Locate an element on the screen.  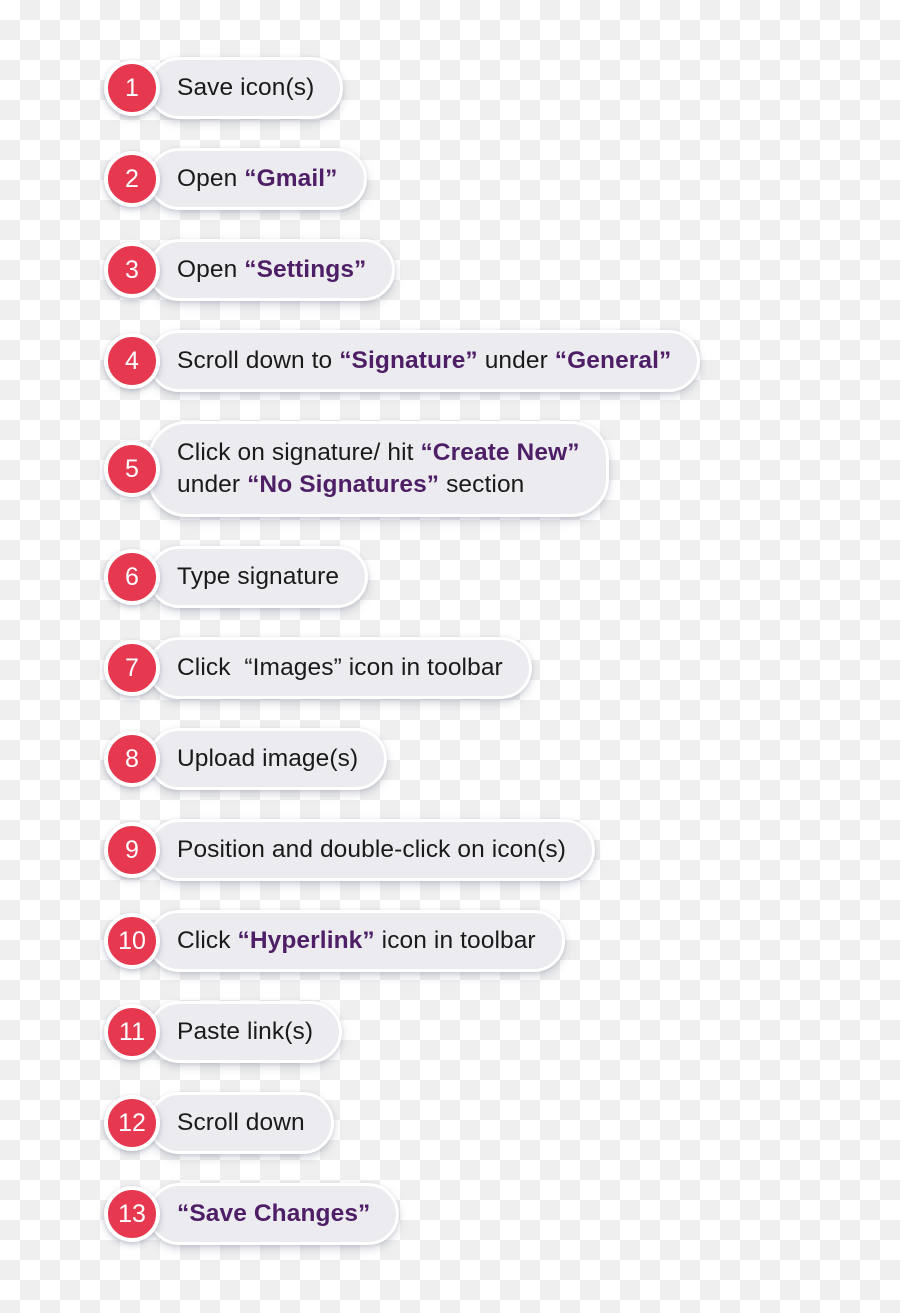
step-text-line: Click on signature/ hit “Create New” is located at coordinates (378, 453).